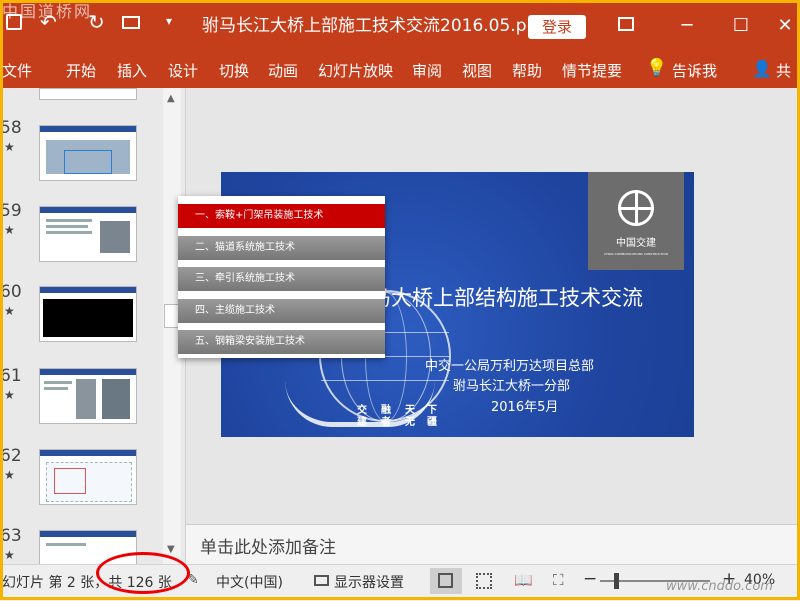 This screenshot has height=601, width=800. Describe the element at coordinates (626, 24) in the screenshot. I see `ribbon-display-icon` at that location.